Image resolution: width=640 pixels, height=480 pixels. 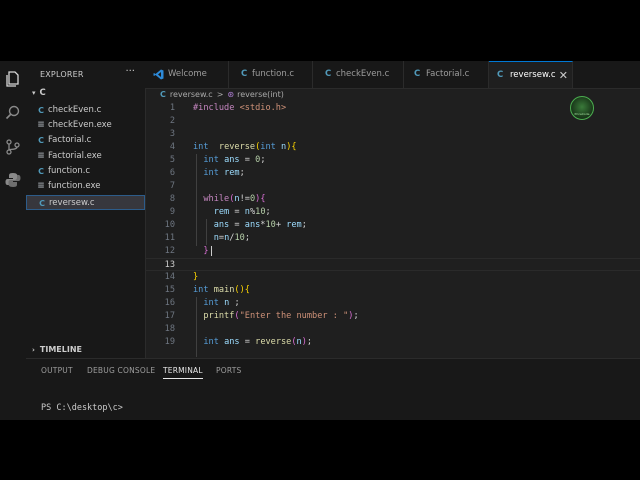 I want to click on code-line: 1 #include <stdio.h>, so click(x=392, y=108).